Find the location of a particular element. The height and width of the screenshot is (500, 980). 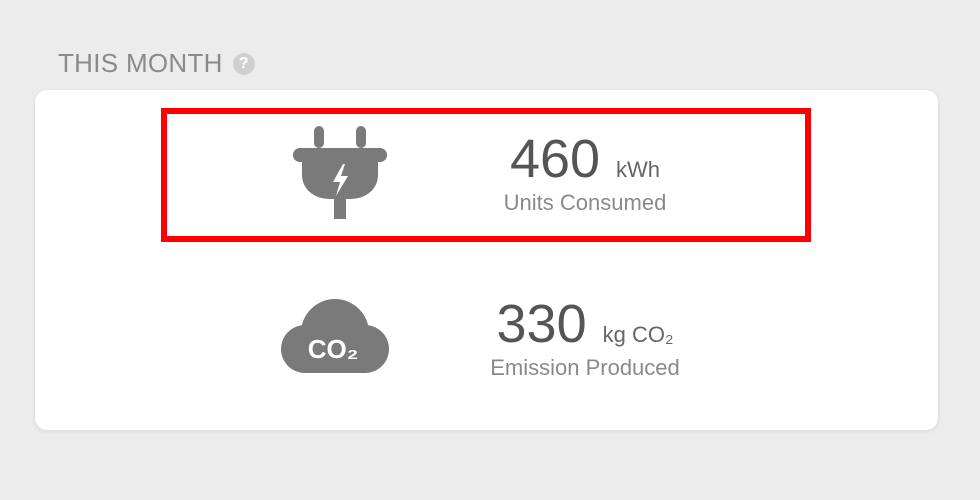

emission-produced-text: 330 kg CO₂ Emission Produced is located at coordinates (585, 338).